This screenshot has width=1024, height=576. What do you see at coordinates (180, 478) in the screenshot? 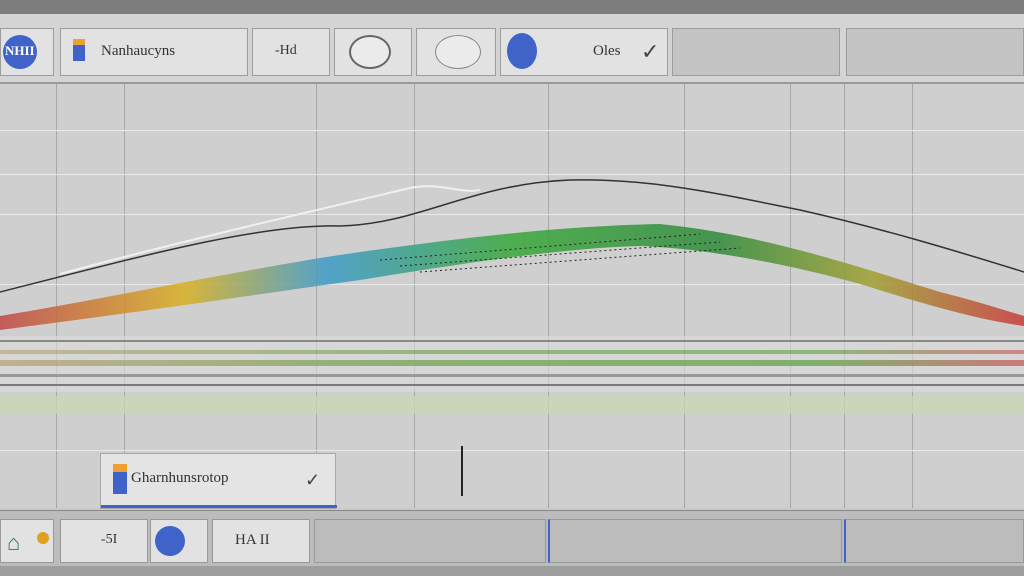
I see `legend-panel-label: Gharnhunsrotop` at bounding box center [180, 478].